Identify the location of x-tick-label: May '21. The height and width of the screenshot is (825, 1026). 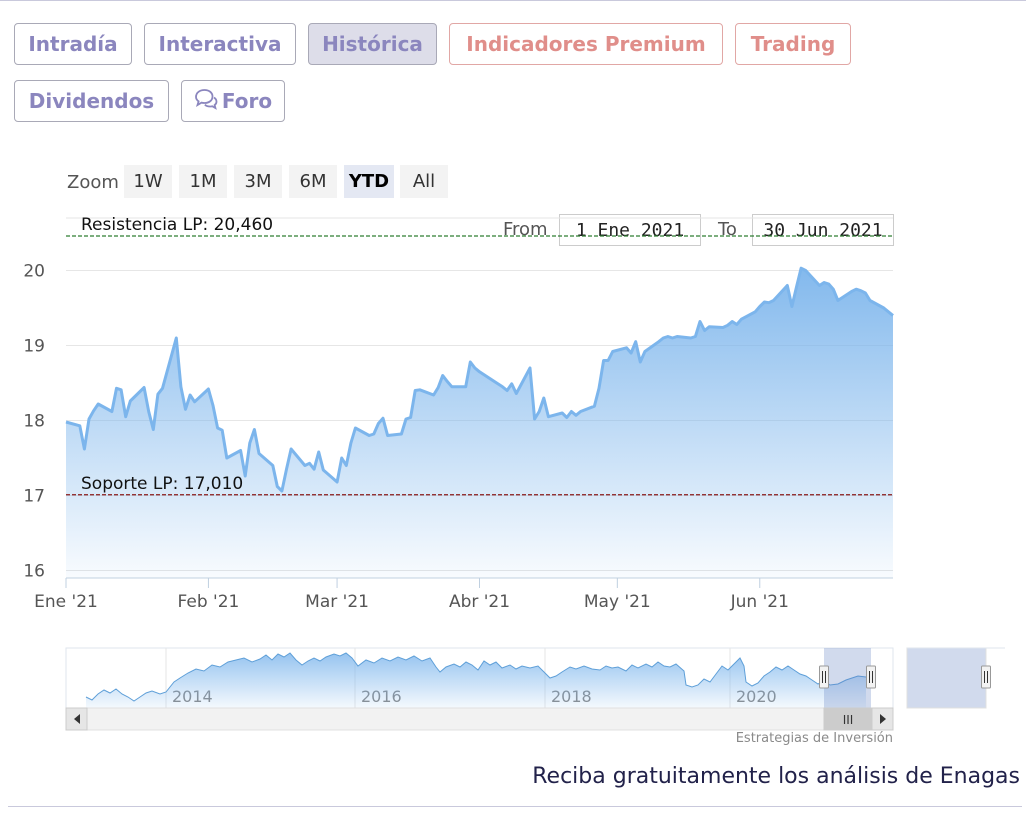
(617, 602).